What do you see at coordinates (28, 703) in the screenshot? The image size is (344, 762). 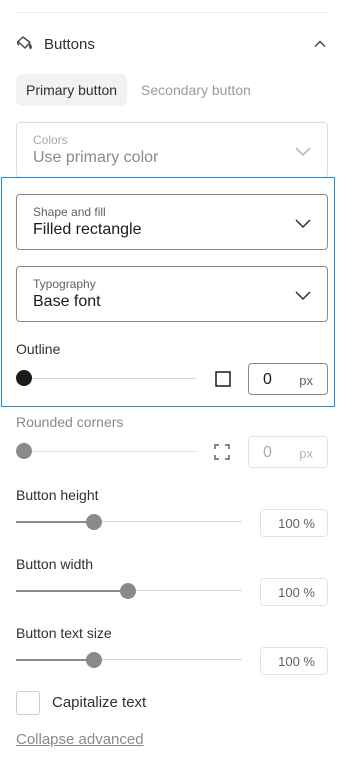 I see `capitalize-checkbox` at bounding box center [28, 703].